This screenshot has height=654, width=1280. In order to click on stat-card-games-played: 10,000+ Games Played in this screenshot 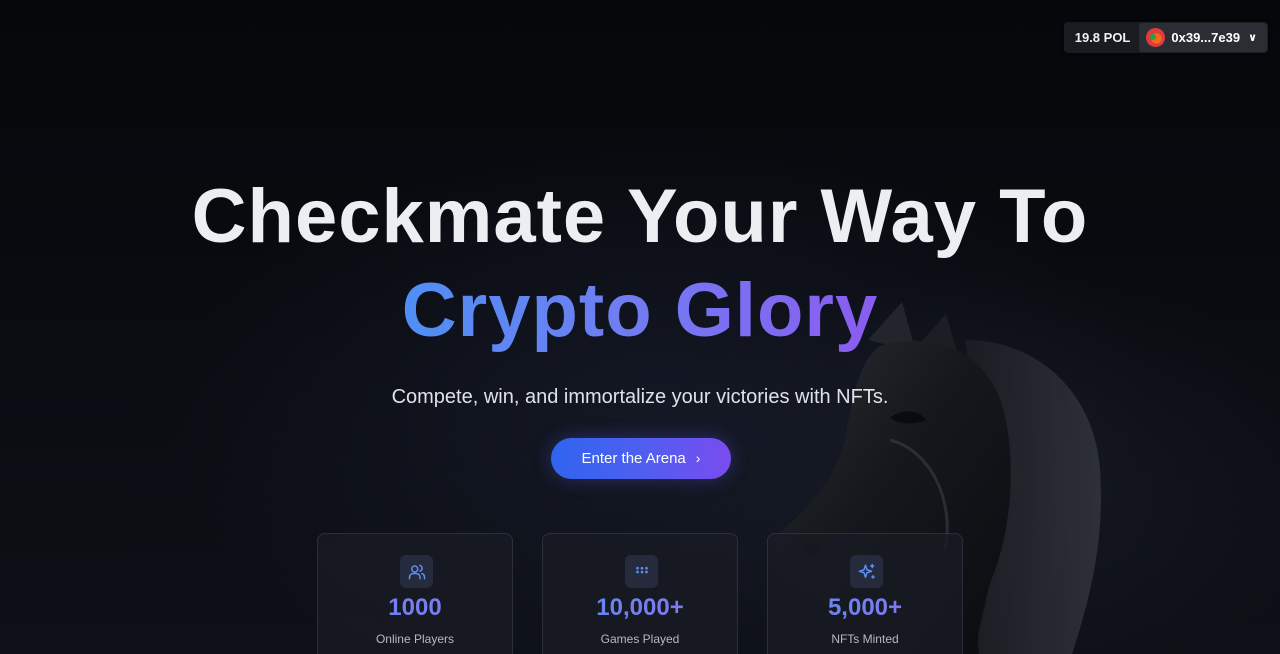, I will do `click(640, 593)`.